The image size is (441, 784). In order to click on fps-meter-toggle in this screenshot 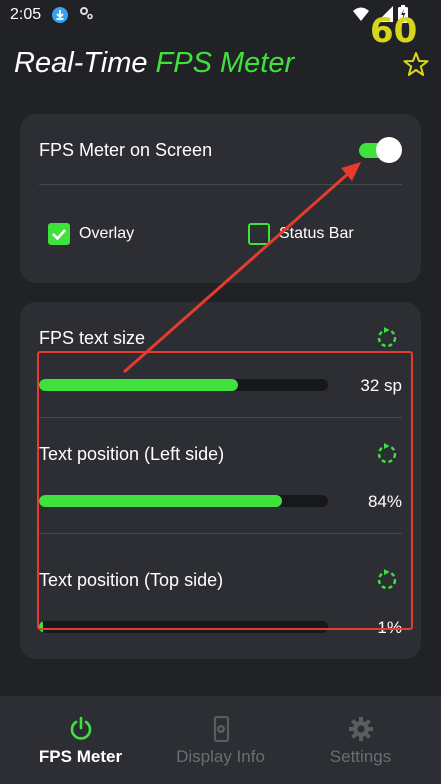, I will do `click(379, 150)`.